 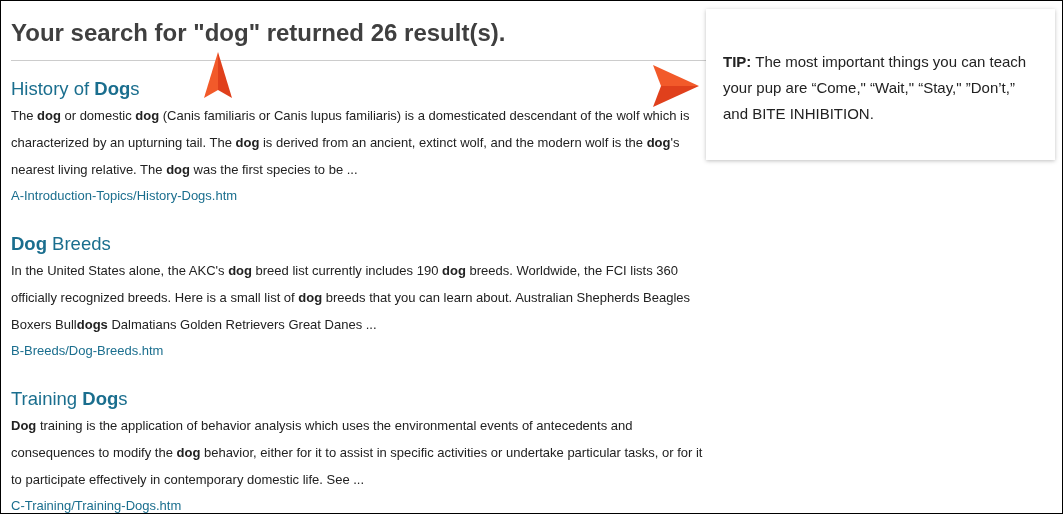 What do you see at coordinates (75, 88) in the screenshot?
I see `result-title-link: History of Dogs` at bounding box center [75, 88].